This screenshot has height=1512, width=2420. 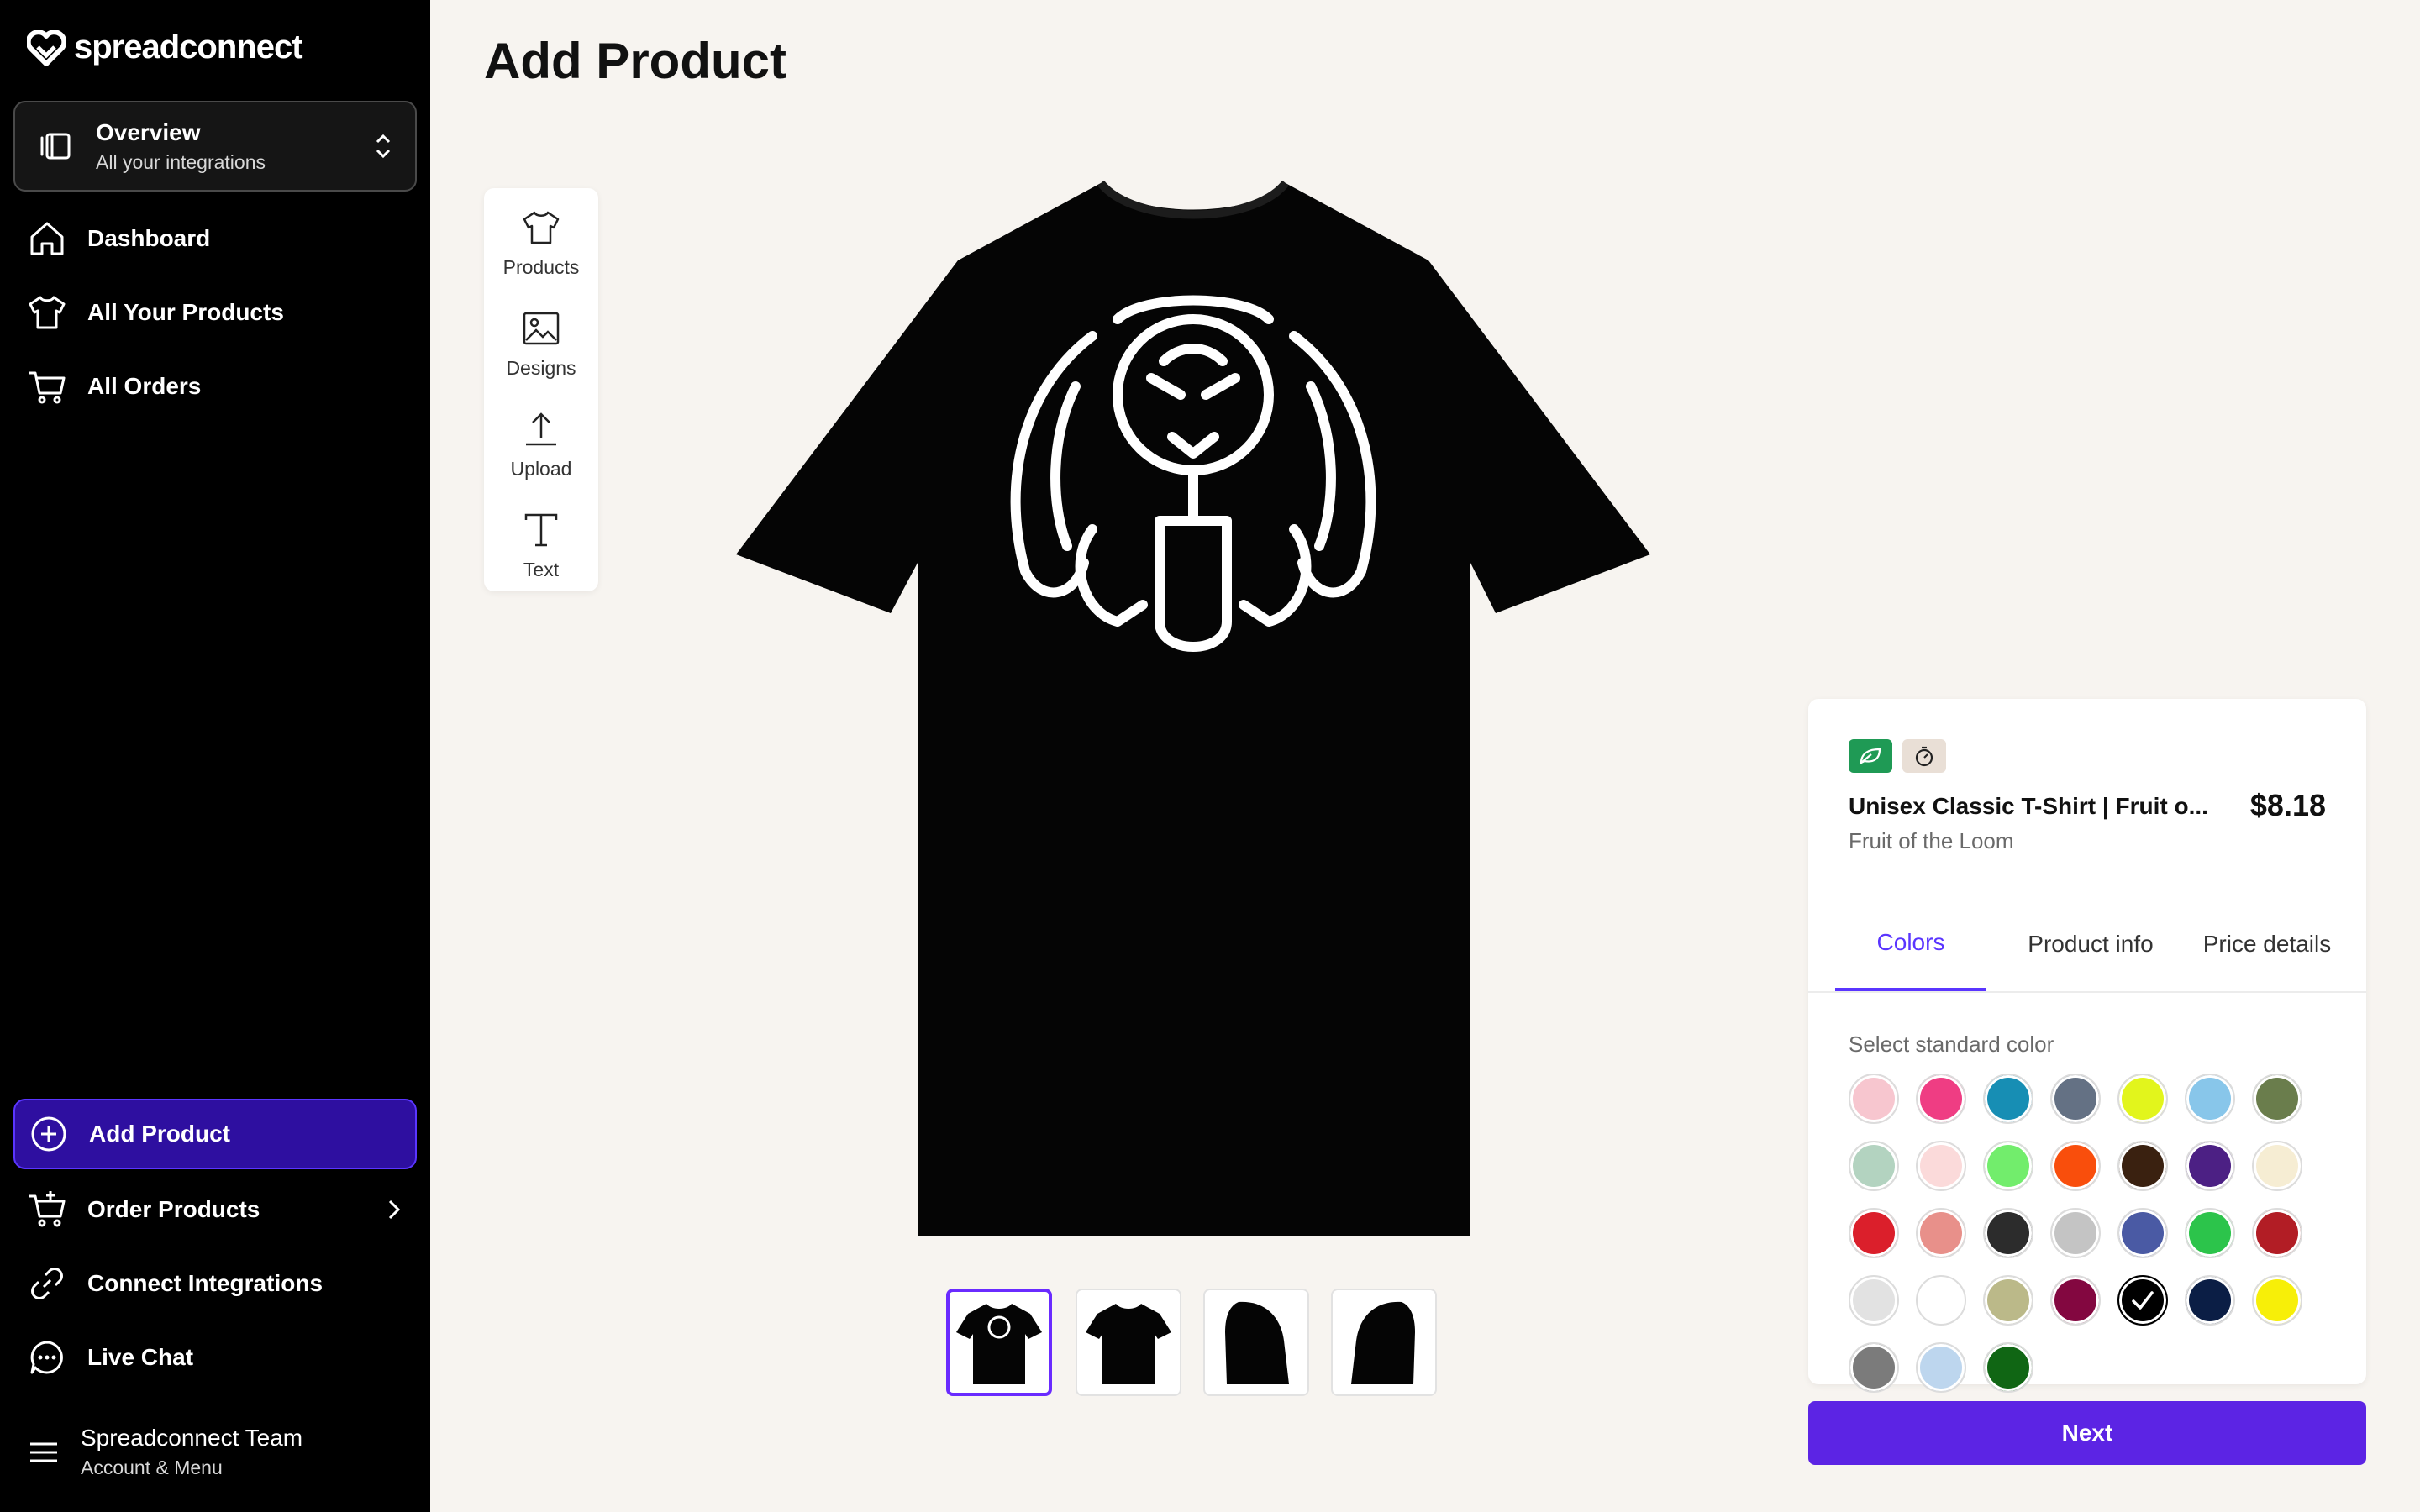 What do you see at coordinates (1911, 944) in the screenshot?
I see `tab-colors: Colors` at bounding box center [1911, 944].